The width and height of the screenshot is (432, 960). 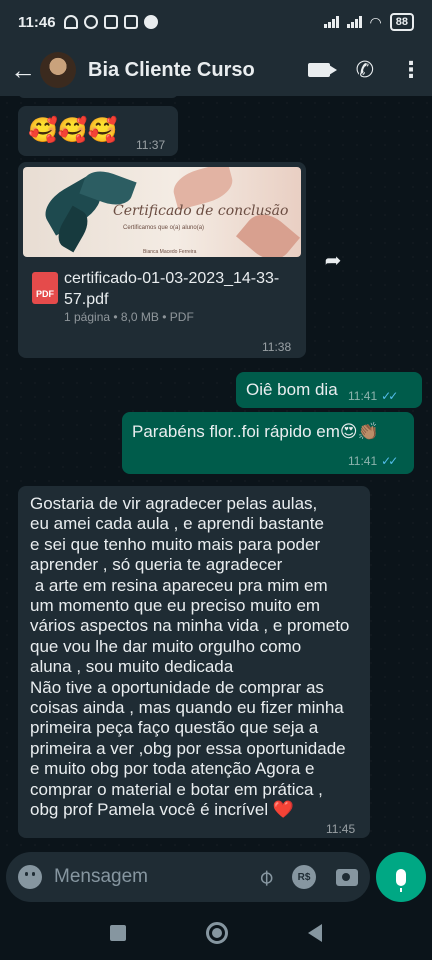 I want to click on payment-icon: R$, so click(x=304, y=877).